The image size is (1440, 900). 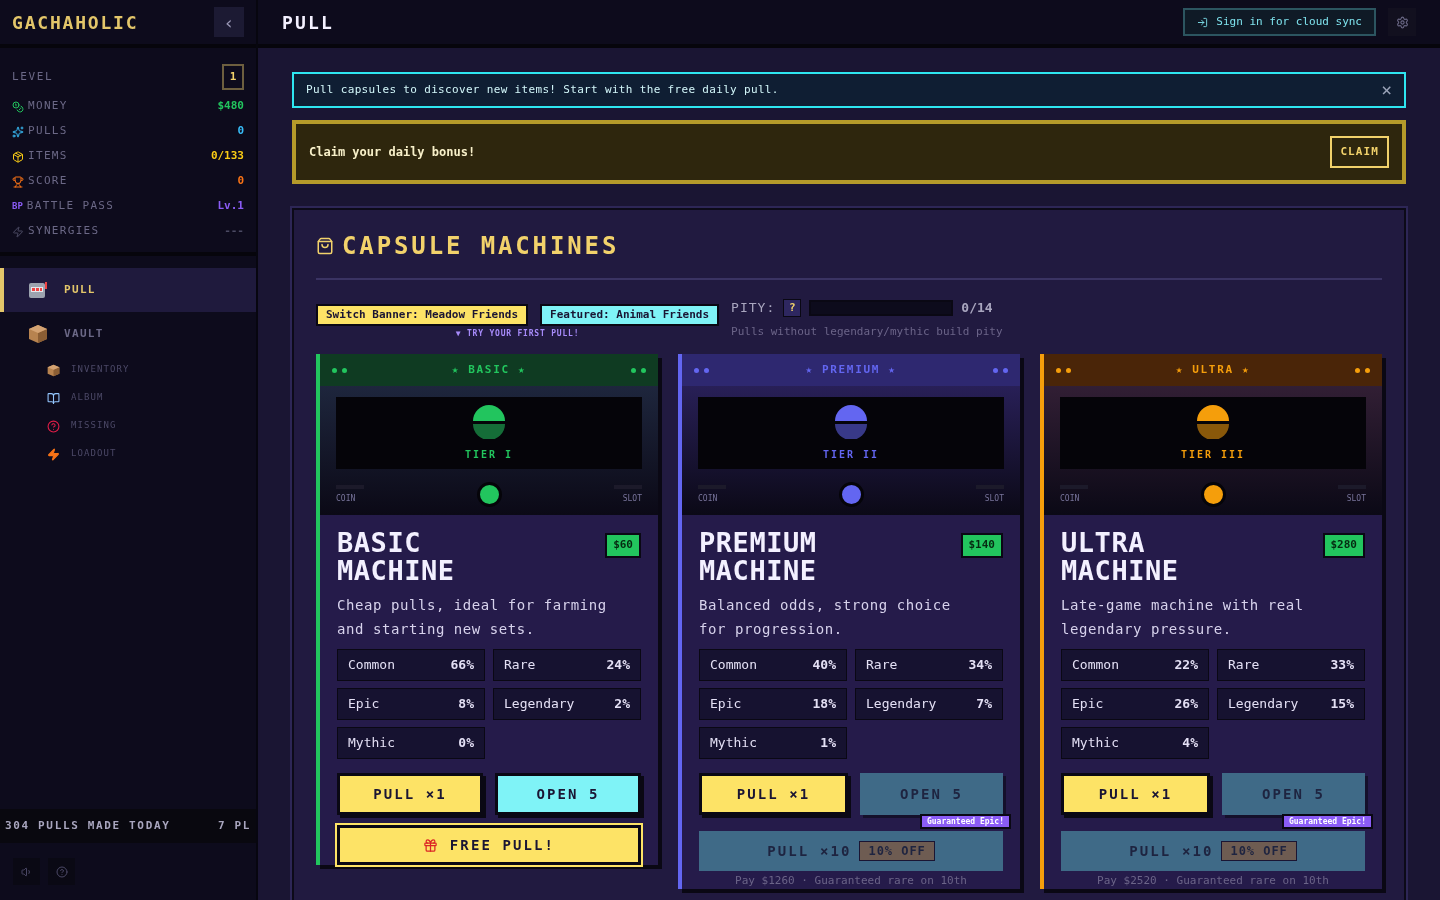 What do you see at coordinates (618, 665) in the screenshot?
I see `rarity-chance: 24%` at bounding box center [618, 665].